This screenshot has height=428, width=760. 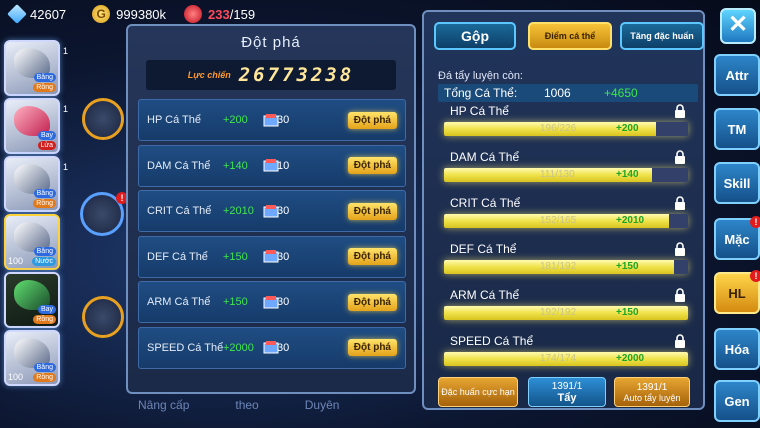 I want to click on stat-name: ARM Cá Thể, so click(x=179, y=302).